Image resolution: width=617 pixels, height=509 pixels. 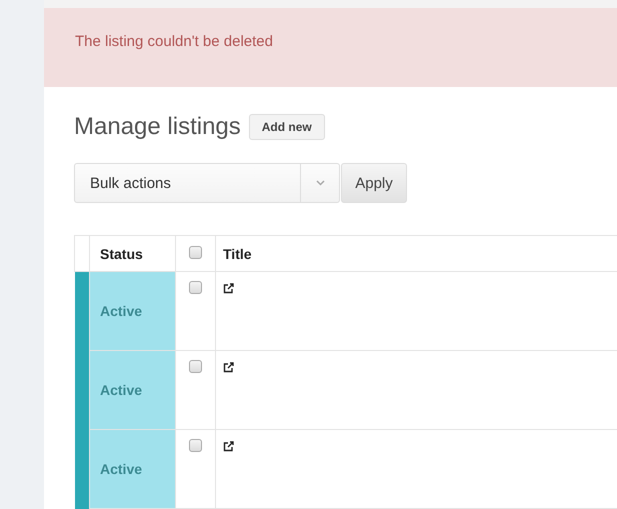 What do you see at coordinates (320, 183) in the screenshot?
I see `chevron-down-icon` at bounding box center [320, 183].